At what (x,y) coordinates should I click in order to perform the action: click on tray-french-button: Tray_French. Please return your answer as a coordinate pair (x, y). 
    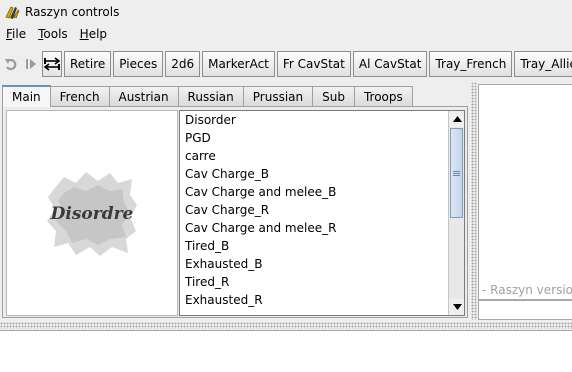
    Looking at the image, I should click on (471, 64).